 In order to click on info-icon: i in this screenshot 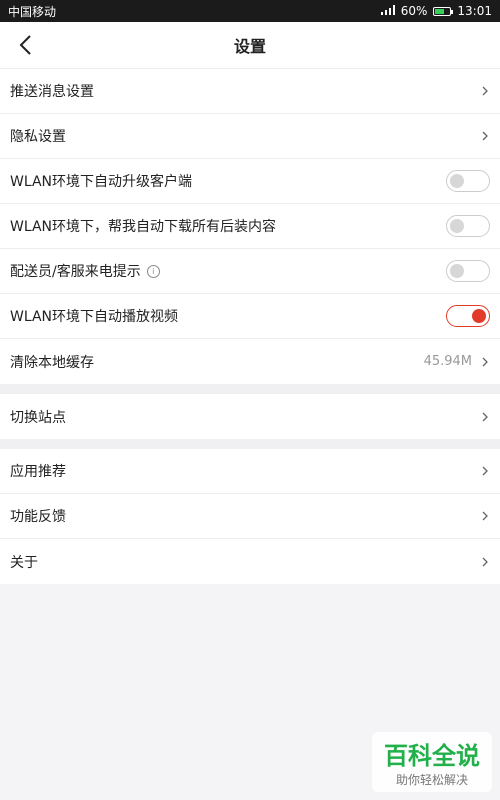, I will do `click(153, 271)`.